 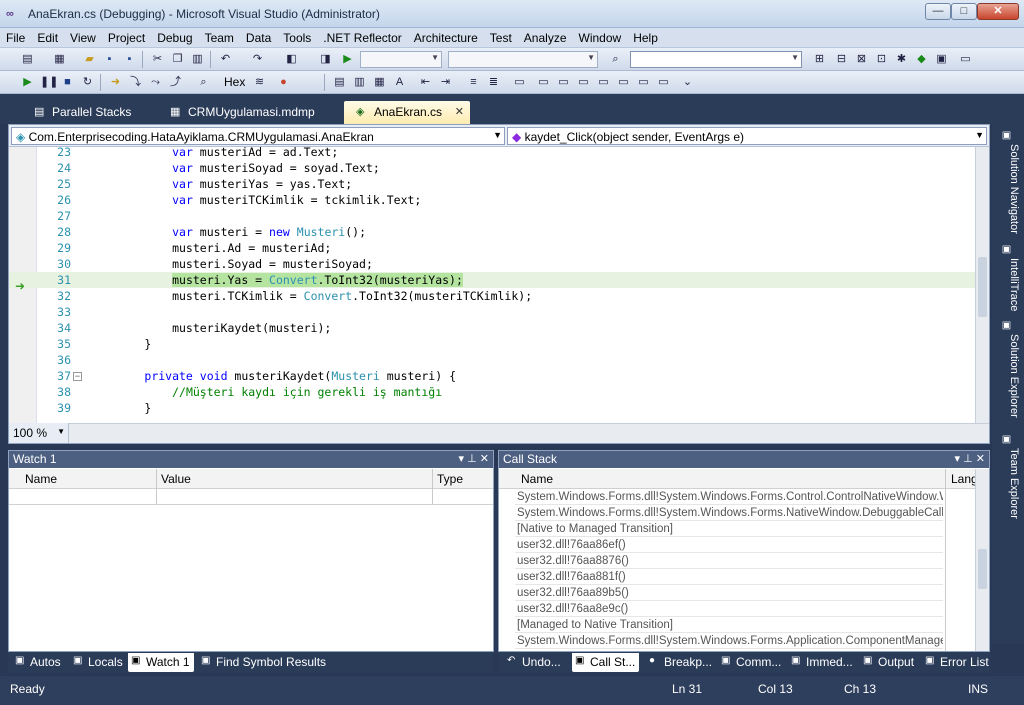 I want to click on code-line: 34 musteriKaydet(musteri);, so click(x=492, y=328).